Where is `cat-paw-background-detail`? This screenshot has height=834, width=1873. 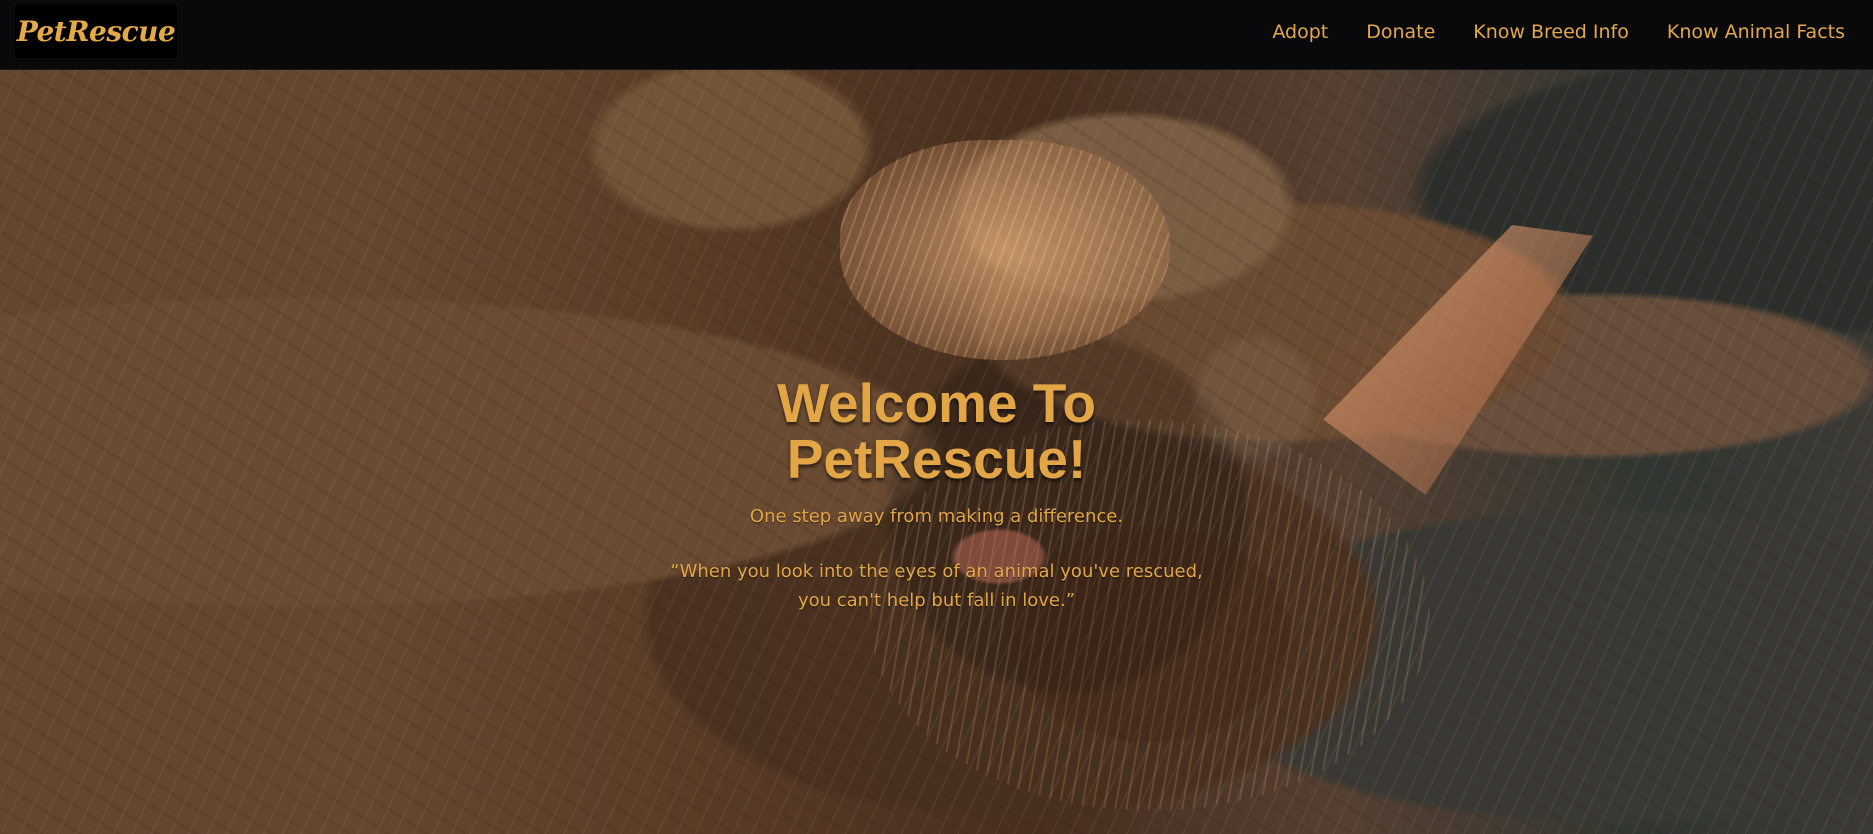
cat-paw-background-detail is located at coordinates (1005, 250).